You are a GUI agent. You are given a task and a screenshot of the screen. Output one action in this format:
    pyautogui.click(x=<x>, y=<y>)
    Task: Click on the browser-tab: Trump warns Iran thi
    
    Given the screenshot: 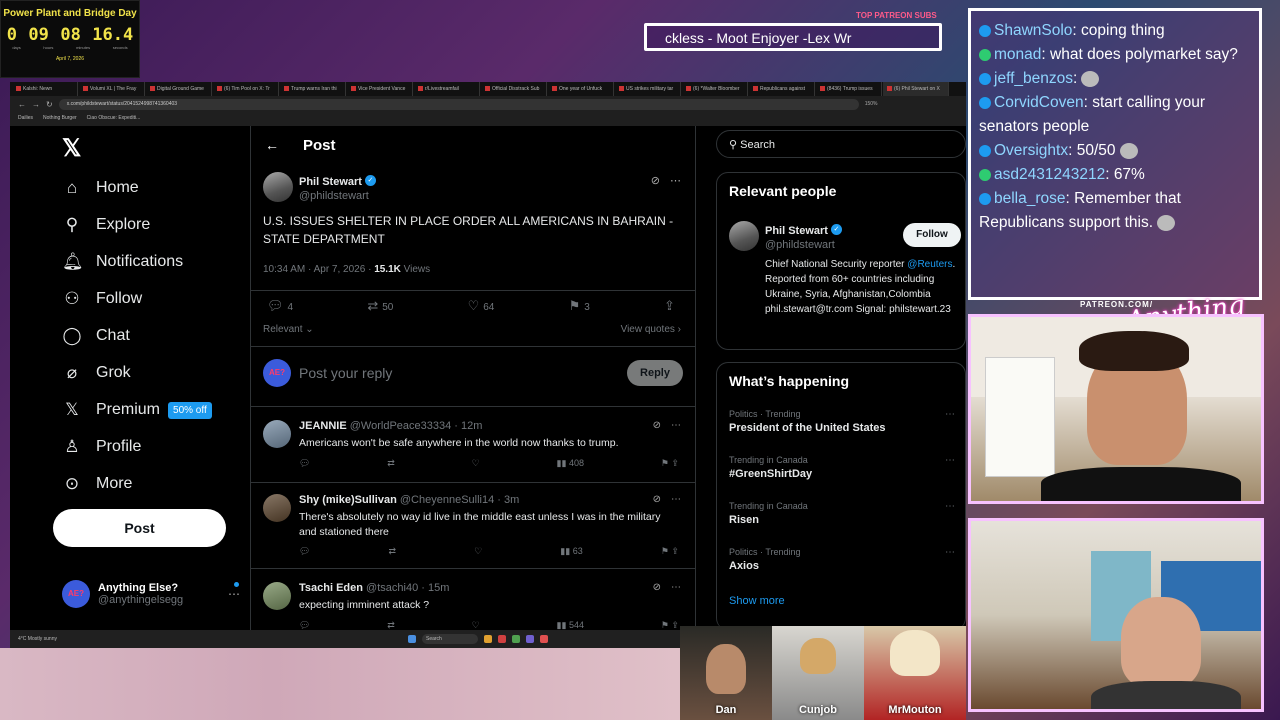 What is the action you would take?
    pyautogui.click(x=313, y=89)
    